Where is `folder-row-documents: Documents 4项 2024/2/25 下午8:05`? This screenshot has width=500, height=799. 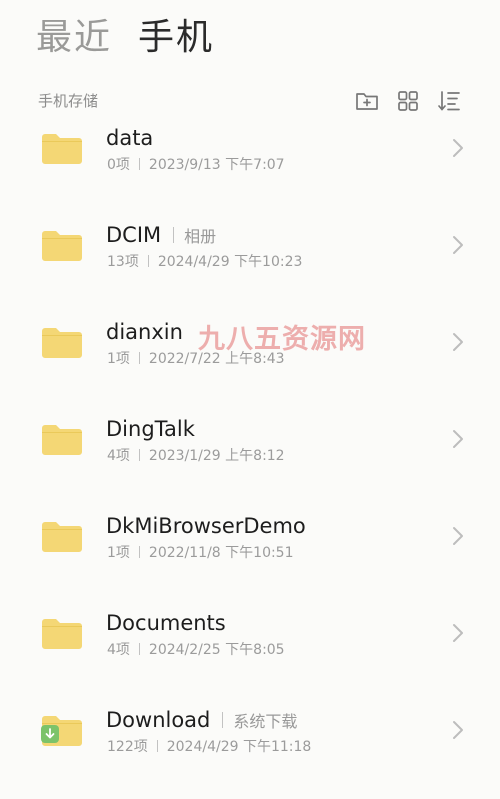 folder-row-documents: Documents 4项 2024/2/25 下午8:05 is located at coordinates (250, 653).